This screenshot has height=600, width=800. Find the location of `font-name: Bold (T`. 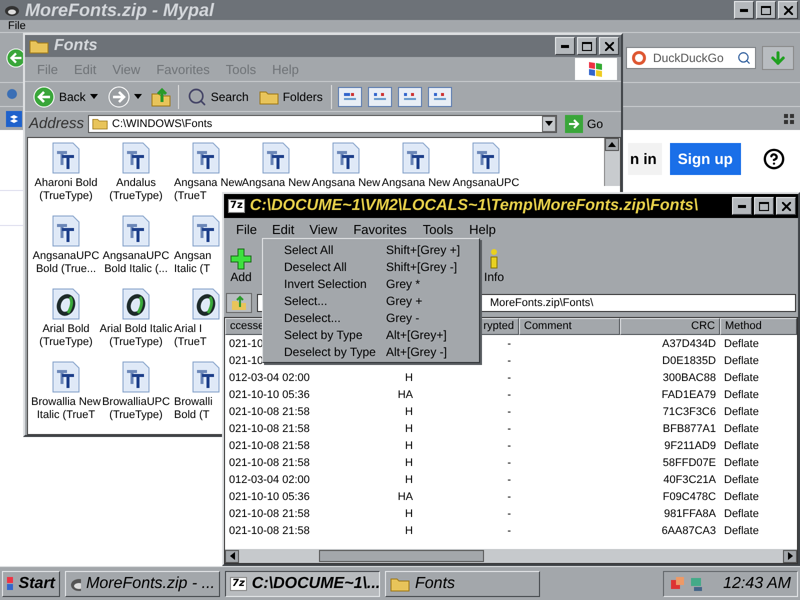

font-name: Bold (T is located at coordinates (192, 415).